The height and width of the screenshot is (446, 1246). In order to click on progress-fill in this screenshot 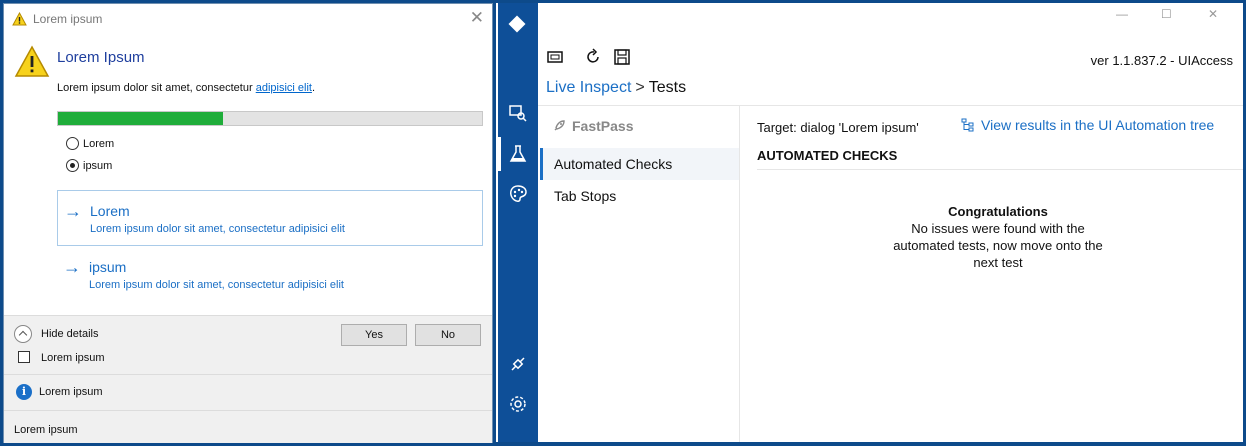, I will do `click(141, 118)`.